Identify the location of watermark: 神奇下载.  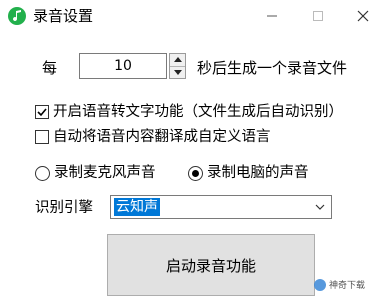
(339, 284).